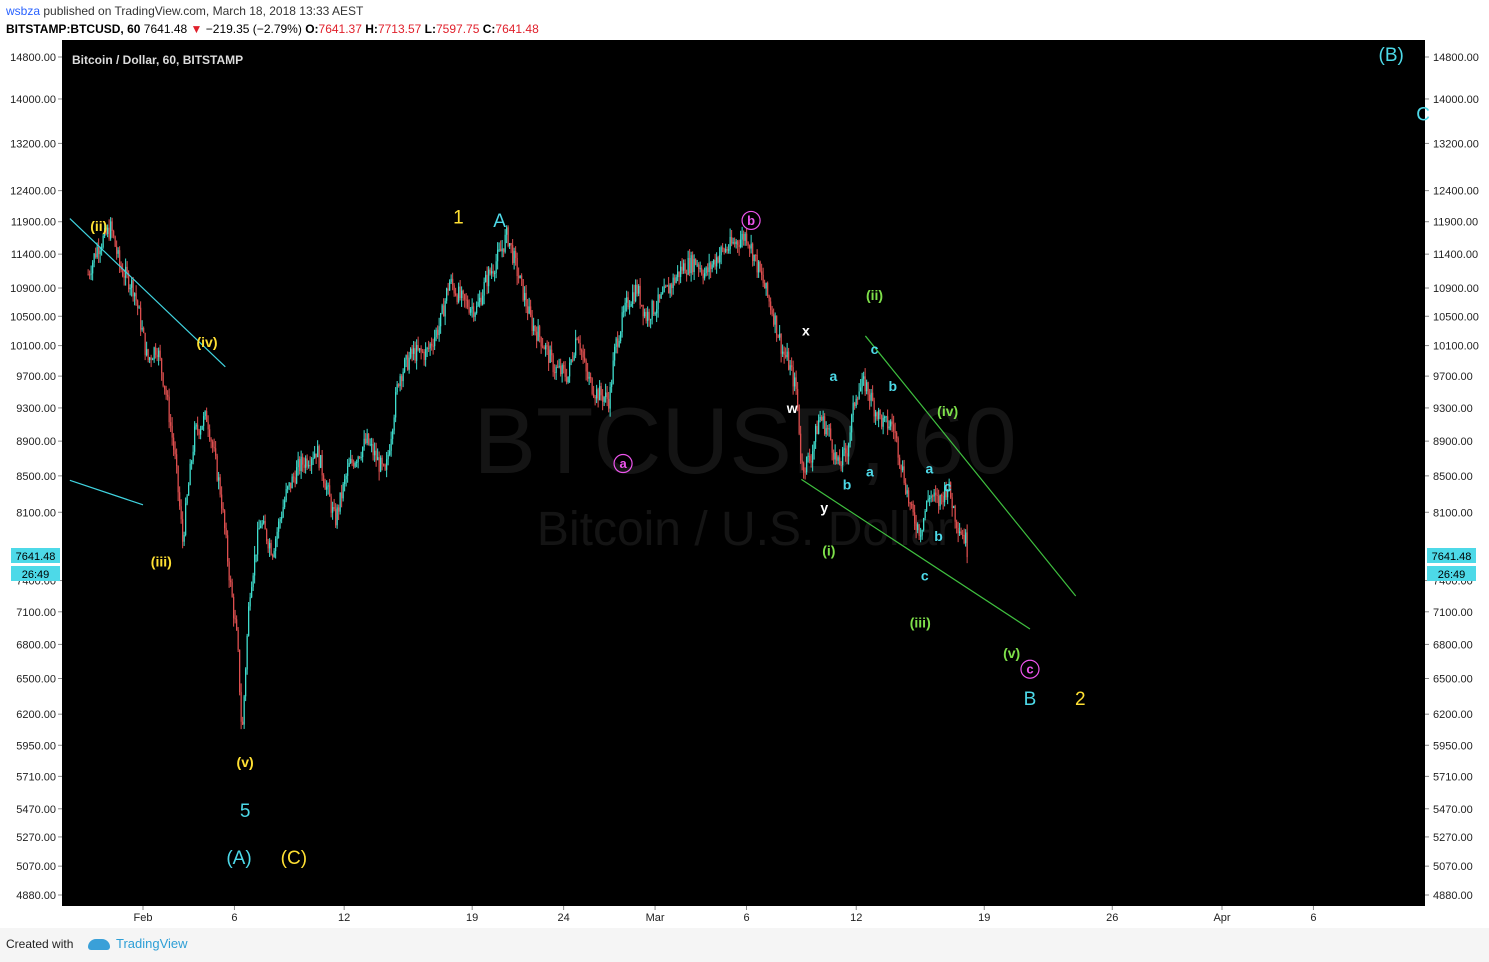 The height and width of the screenshot is (962, 1489). Describe the element at coordinates (98, 226) in the screenshot. I see `wave-label: (ii)` at that location.